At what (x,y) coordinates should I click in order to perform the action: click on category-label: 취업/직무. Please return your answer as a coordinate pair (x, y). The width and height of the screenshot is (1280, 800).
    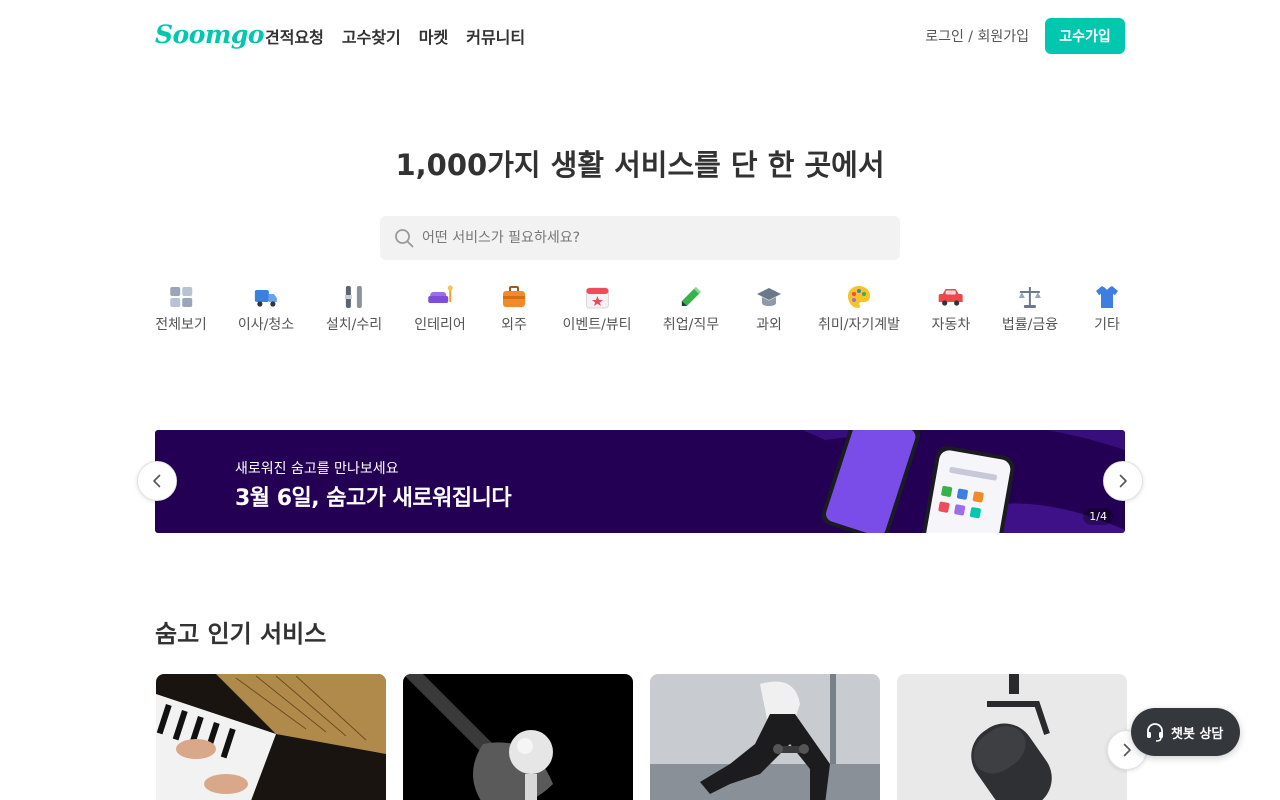
    Looking at the image, I should click on (691, 325).